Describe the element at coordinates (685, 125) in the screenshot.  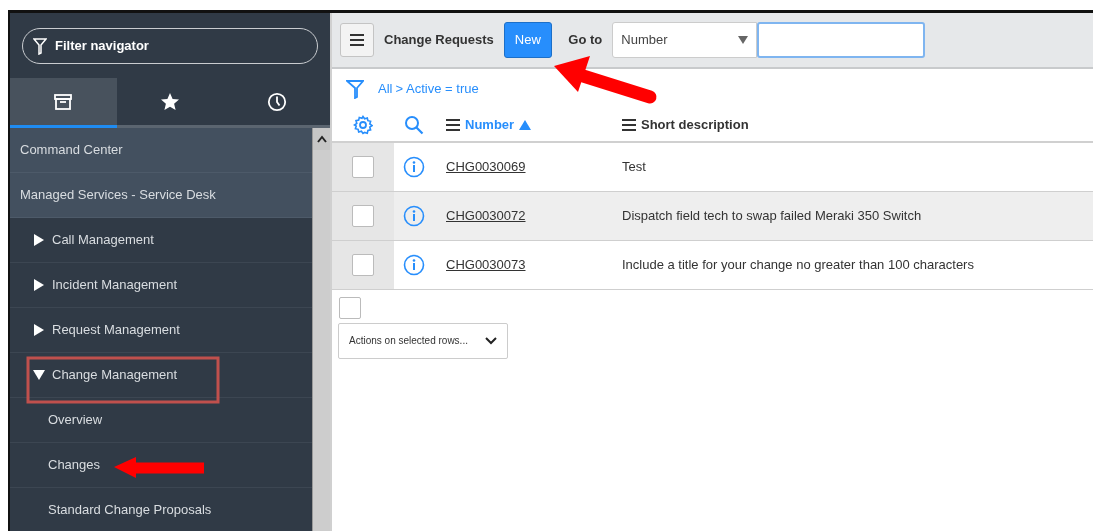
I see `column-header: Short description` at that location.